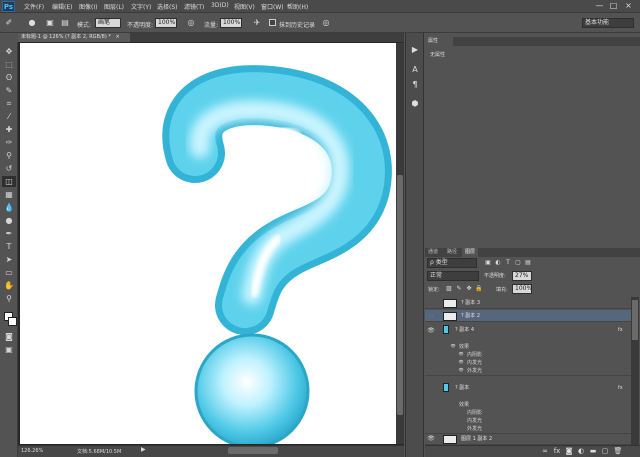  I want to click on new-group-icon: ▬, so click(593, 451).